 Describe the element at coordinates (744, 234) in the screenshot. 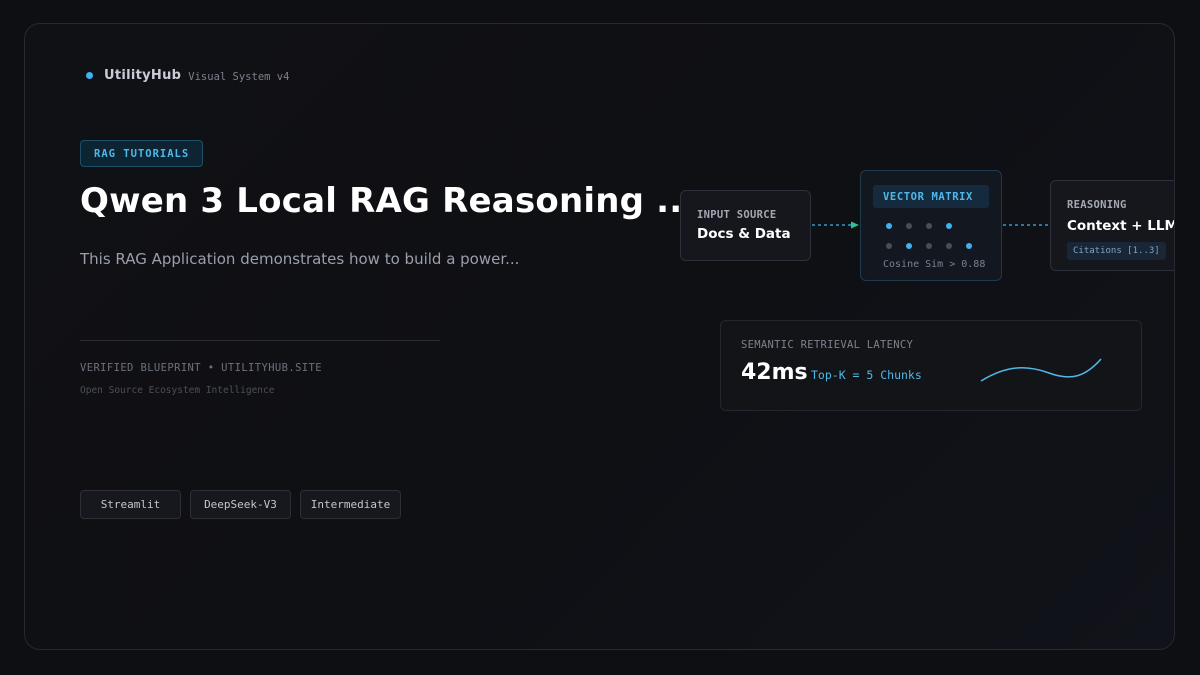

I see `input-source-value: Docs & Data` at that location.